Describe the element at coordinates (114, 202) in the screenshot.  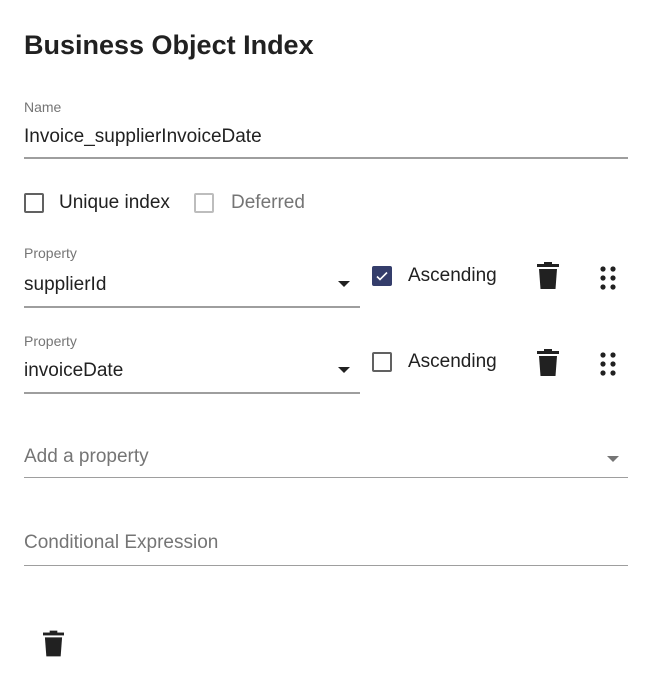
I see `unique-index-label: Unique index` at that location.